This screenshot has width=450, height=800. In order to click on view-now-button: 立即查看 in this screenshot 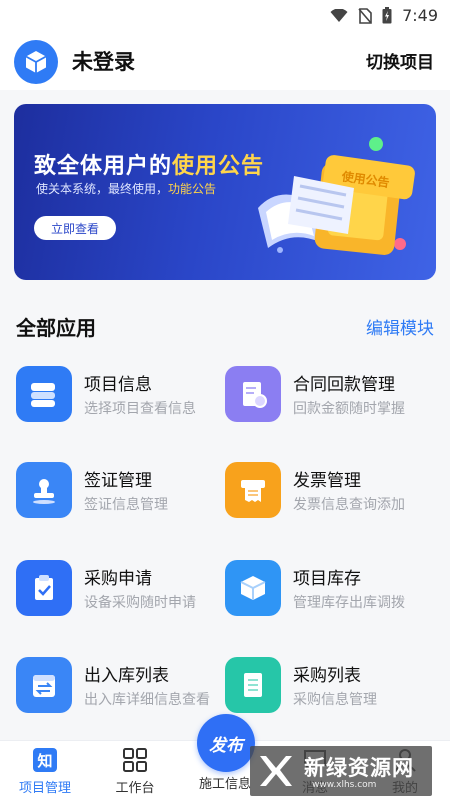, I will do `click(75, 228)`.